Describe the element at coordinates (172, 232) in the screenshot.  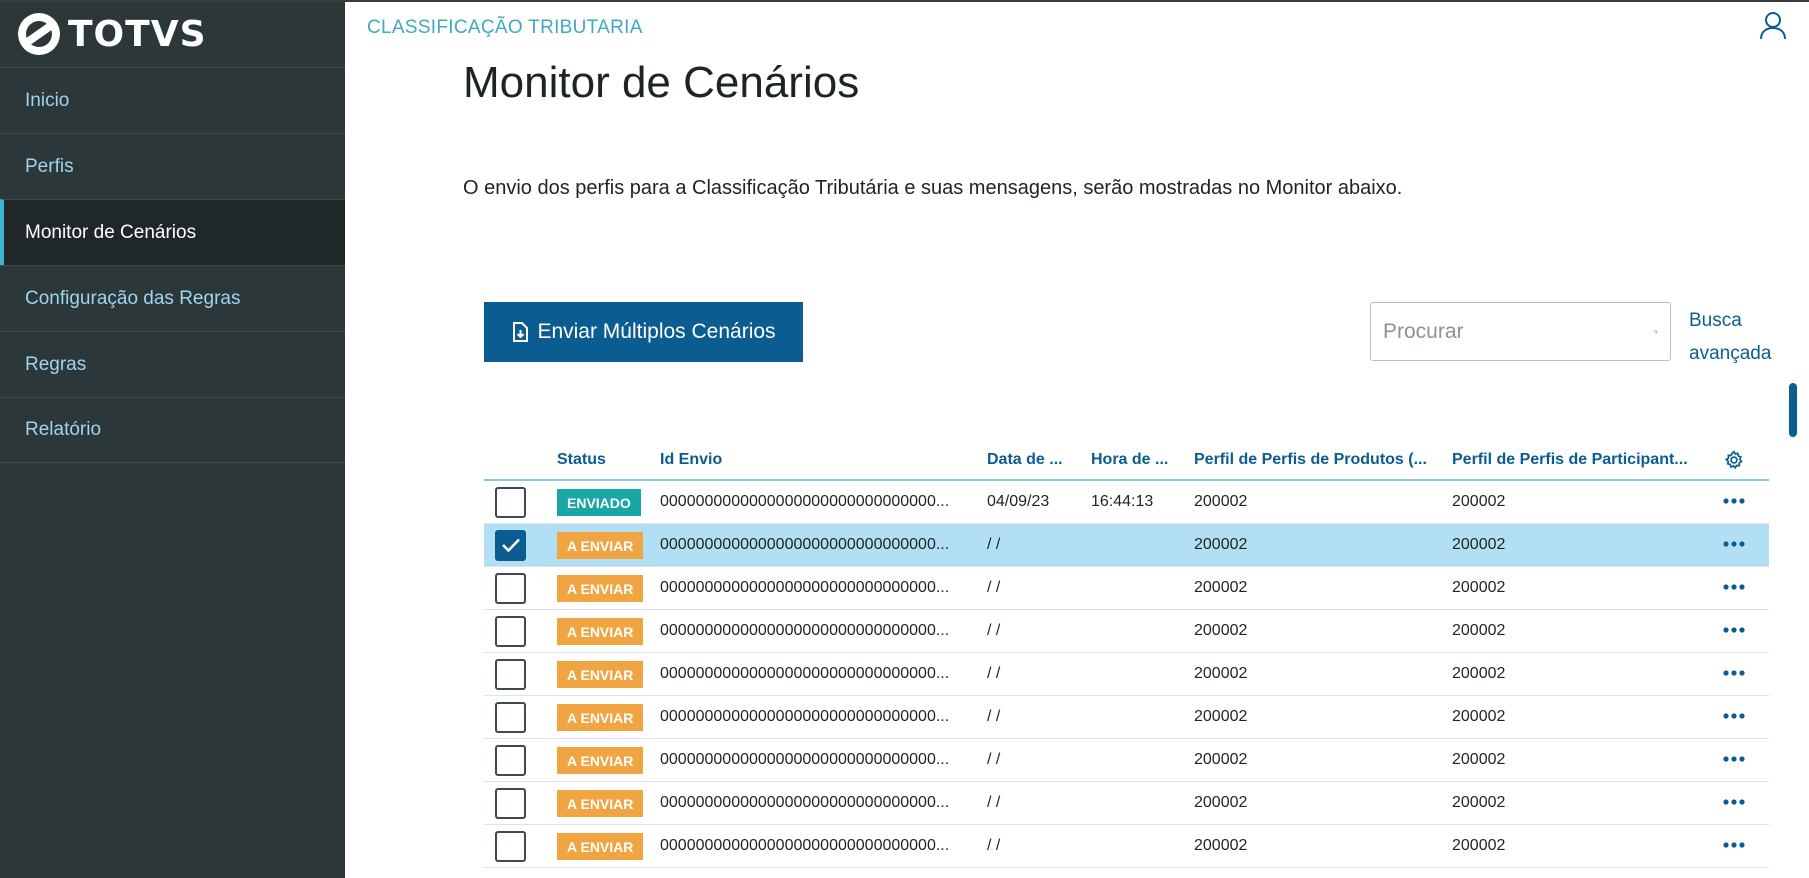
I see `sidebar-item: Monitor de Cenários` at that location.